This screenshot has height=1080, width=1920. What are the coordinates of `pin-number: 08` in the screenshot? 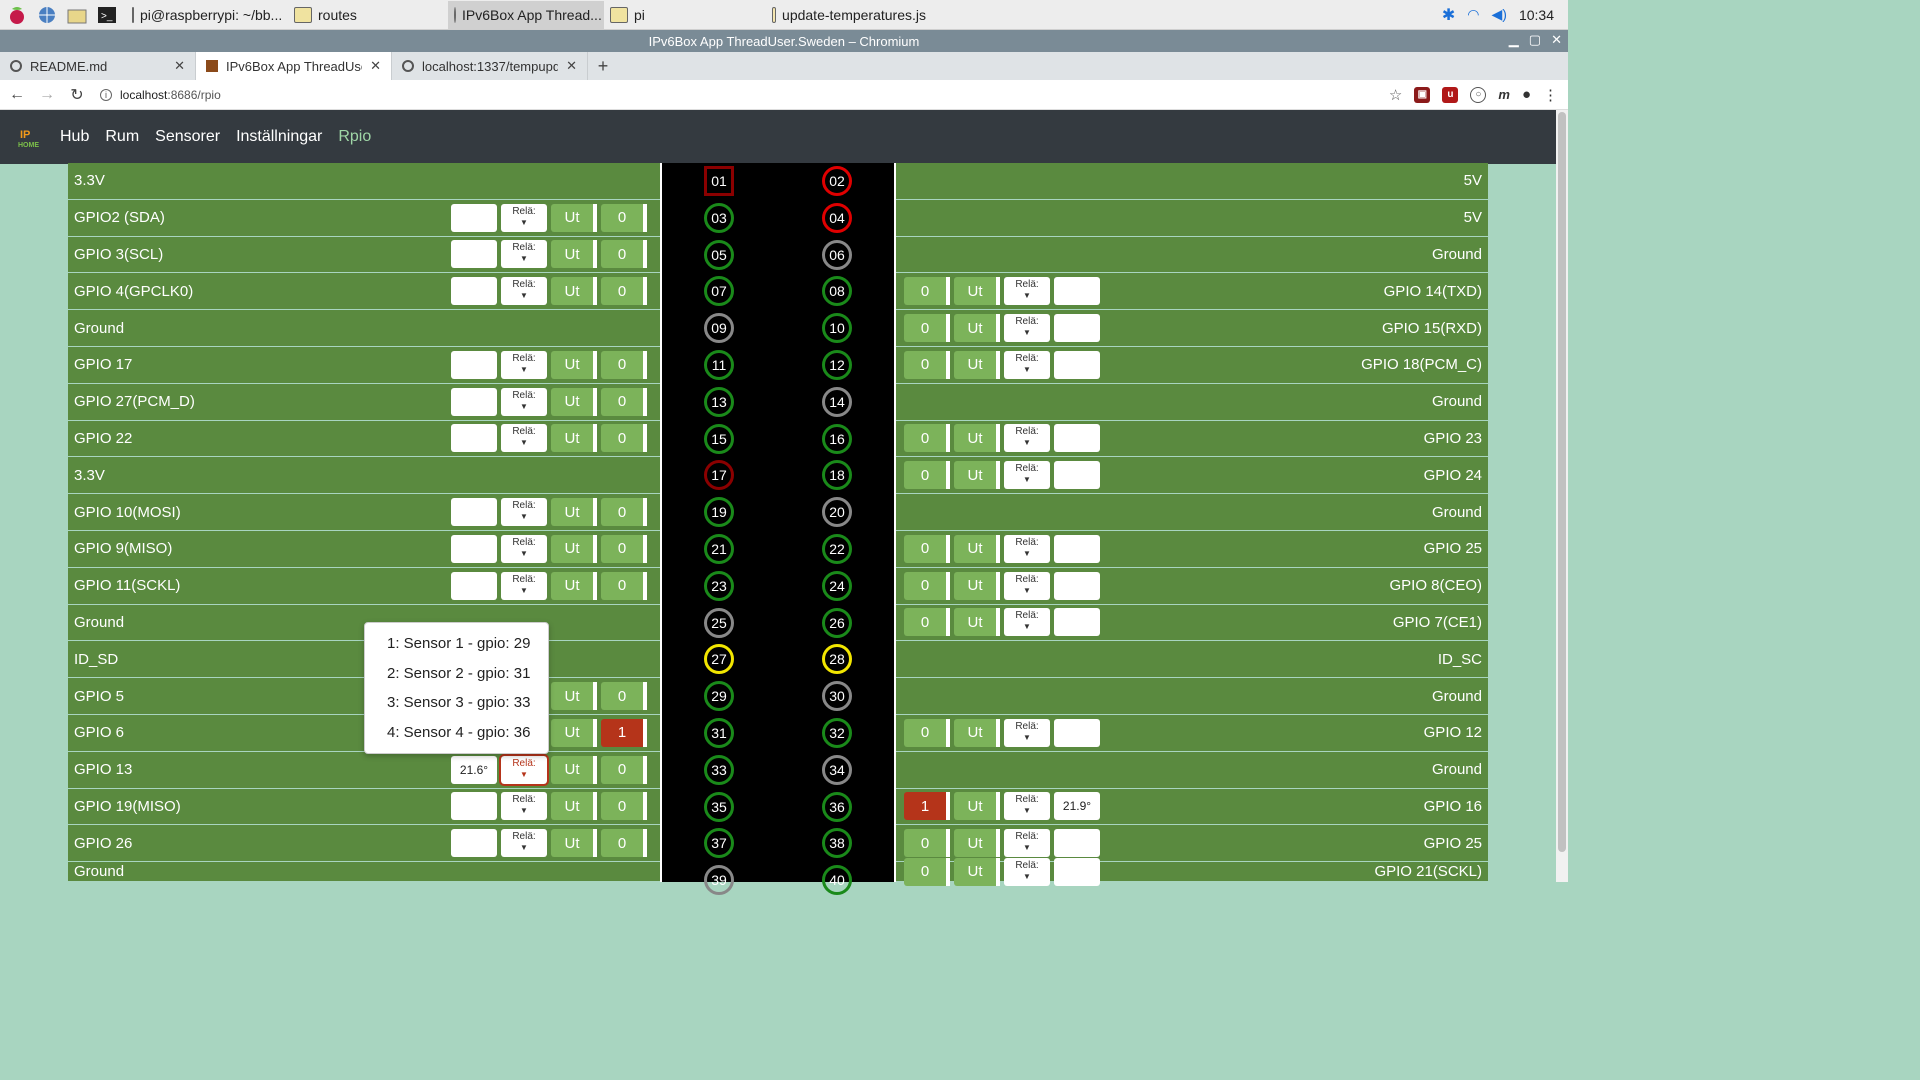 It's located at (837, 291).